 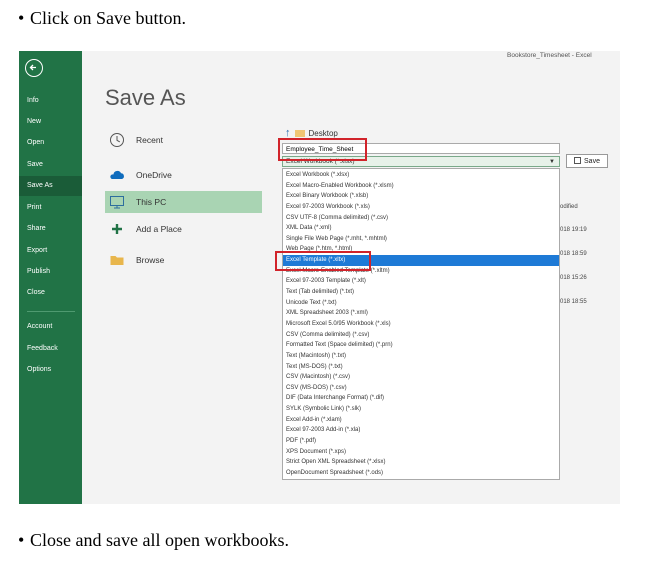 What do you see at coordinates (552, 162) in the screenshot?
I see `chevron-down-icon: ▼` at bounding box center [552, 162].